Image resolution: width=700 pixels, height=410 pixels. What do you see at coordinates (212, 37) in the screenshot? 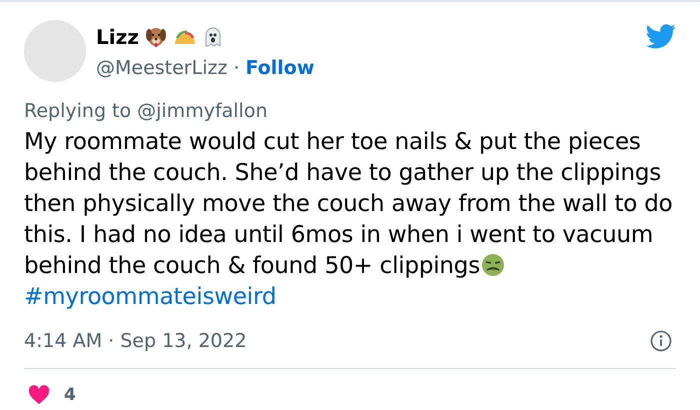
I see `ghost-icon` at bounding box center [212, 37].